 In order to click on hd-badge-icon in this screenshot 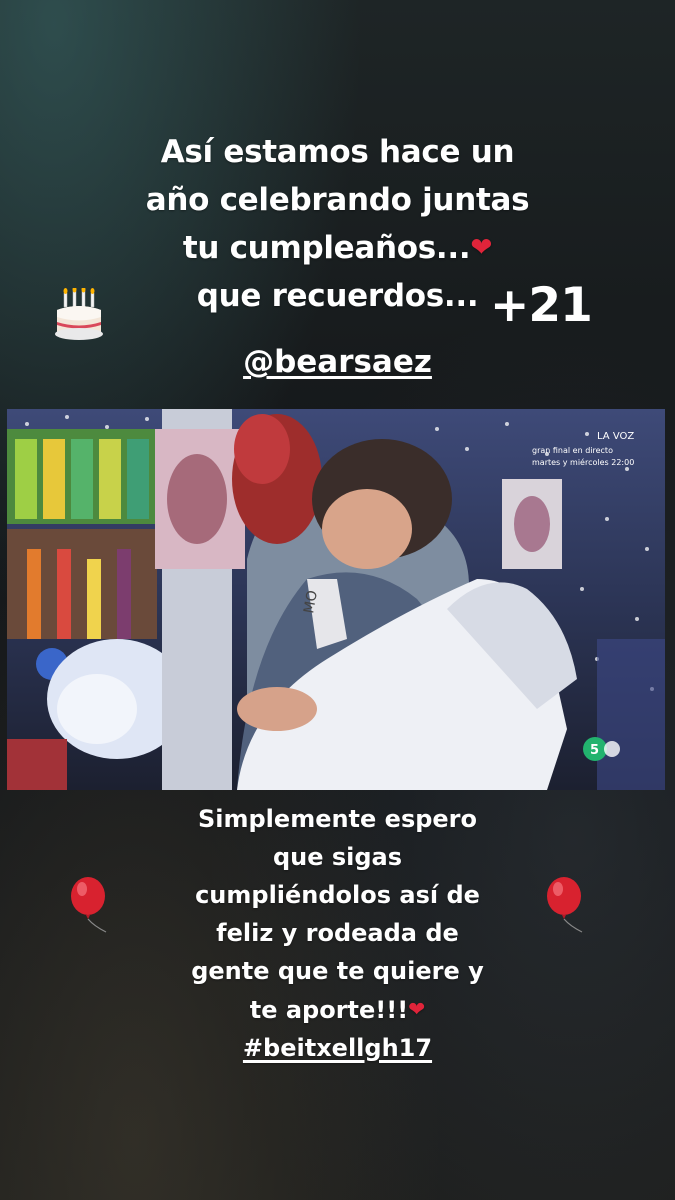, I will do `click(612, 749)`.